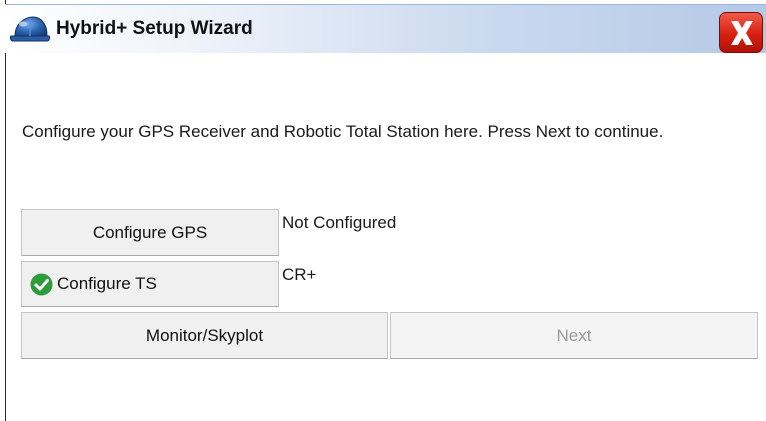 This screenshot has width=766, height=421. I want to click on monitor-skyplot-label: Monitor/Skyplot, so click(204, 335).